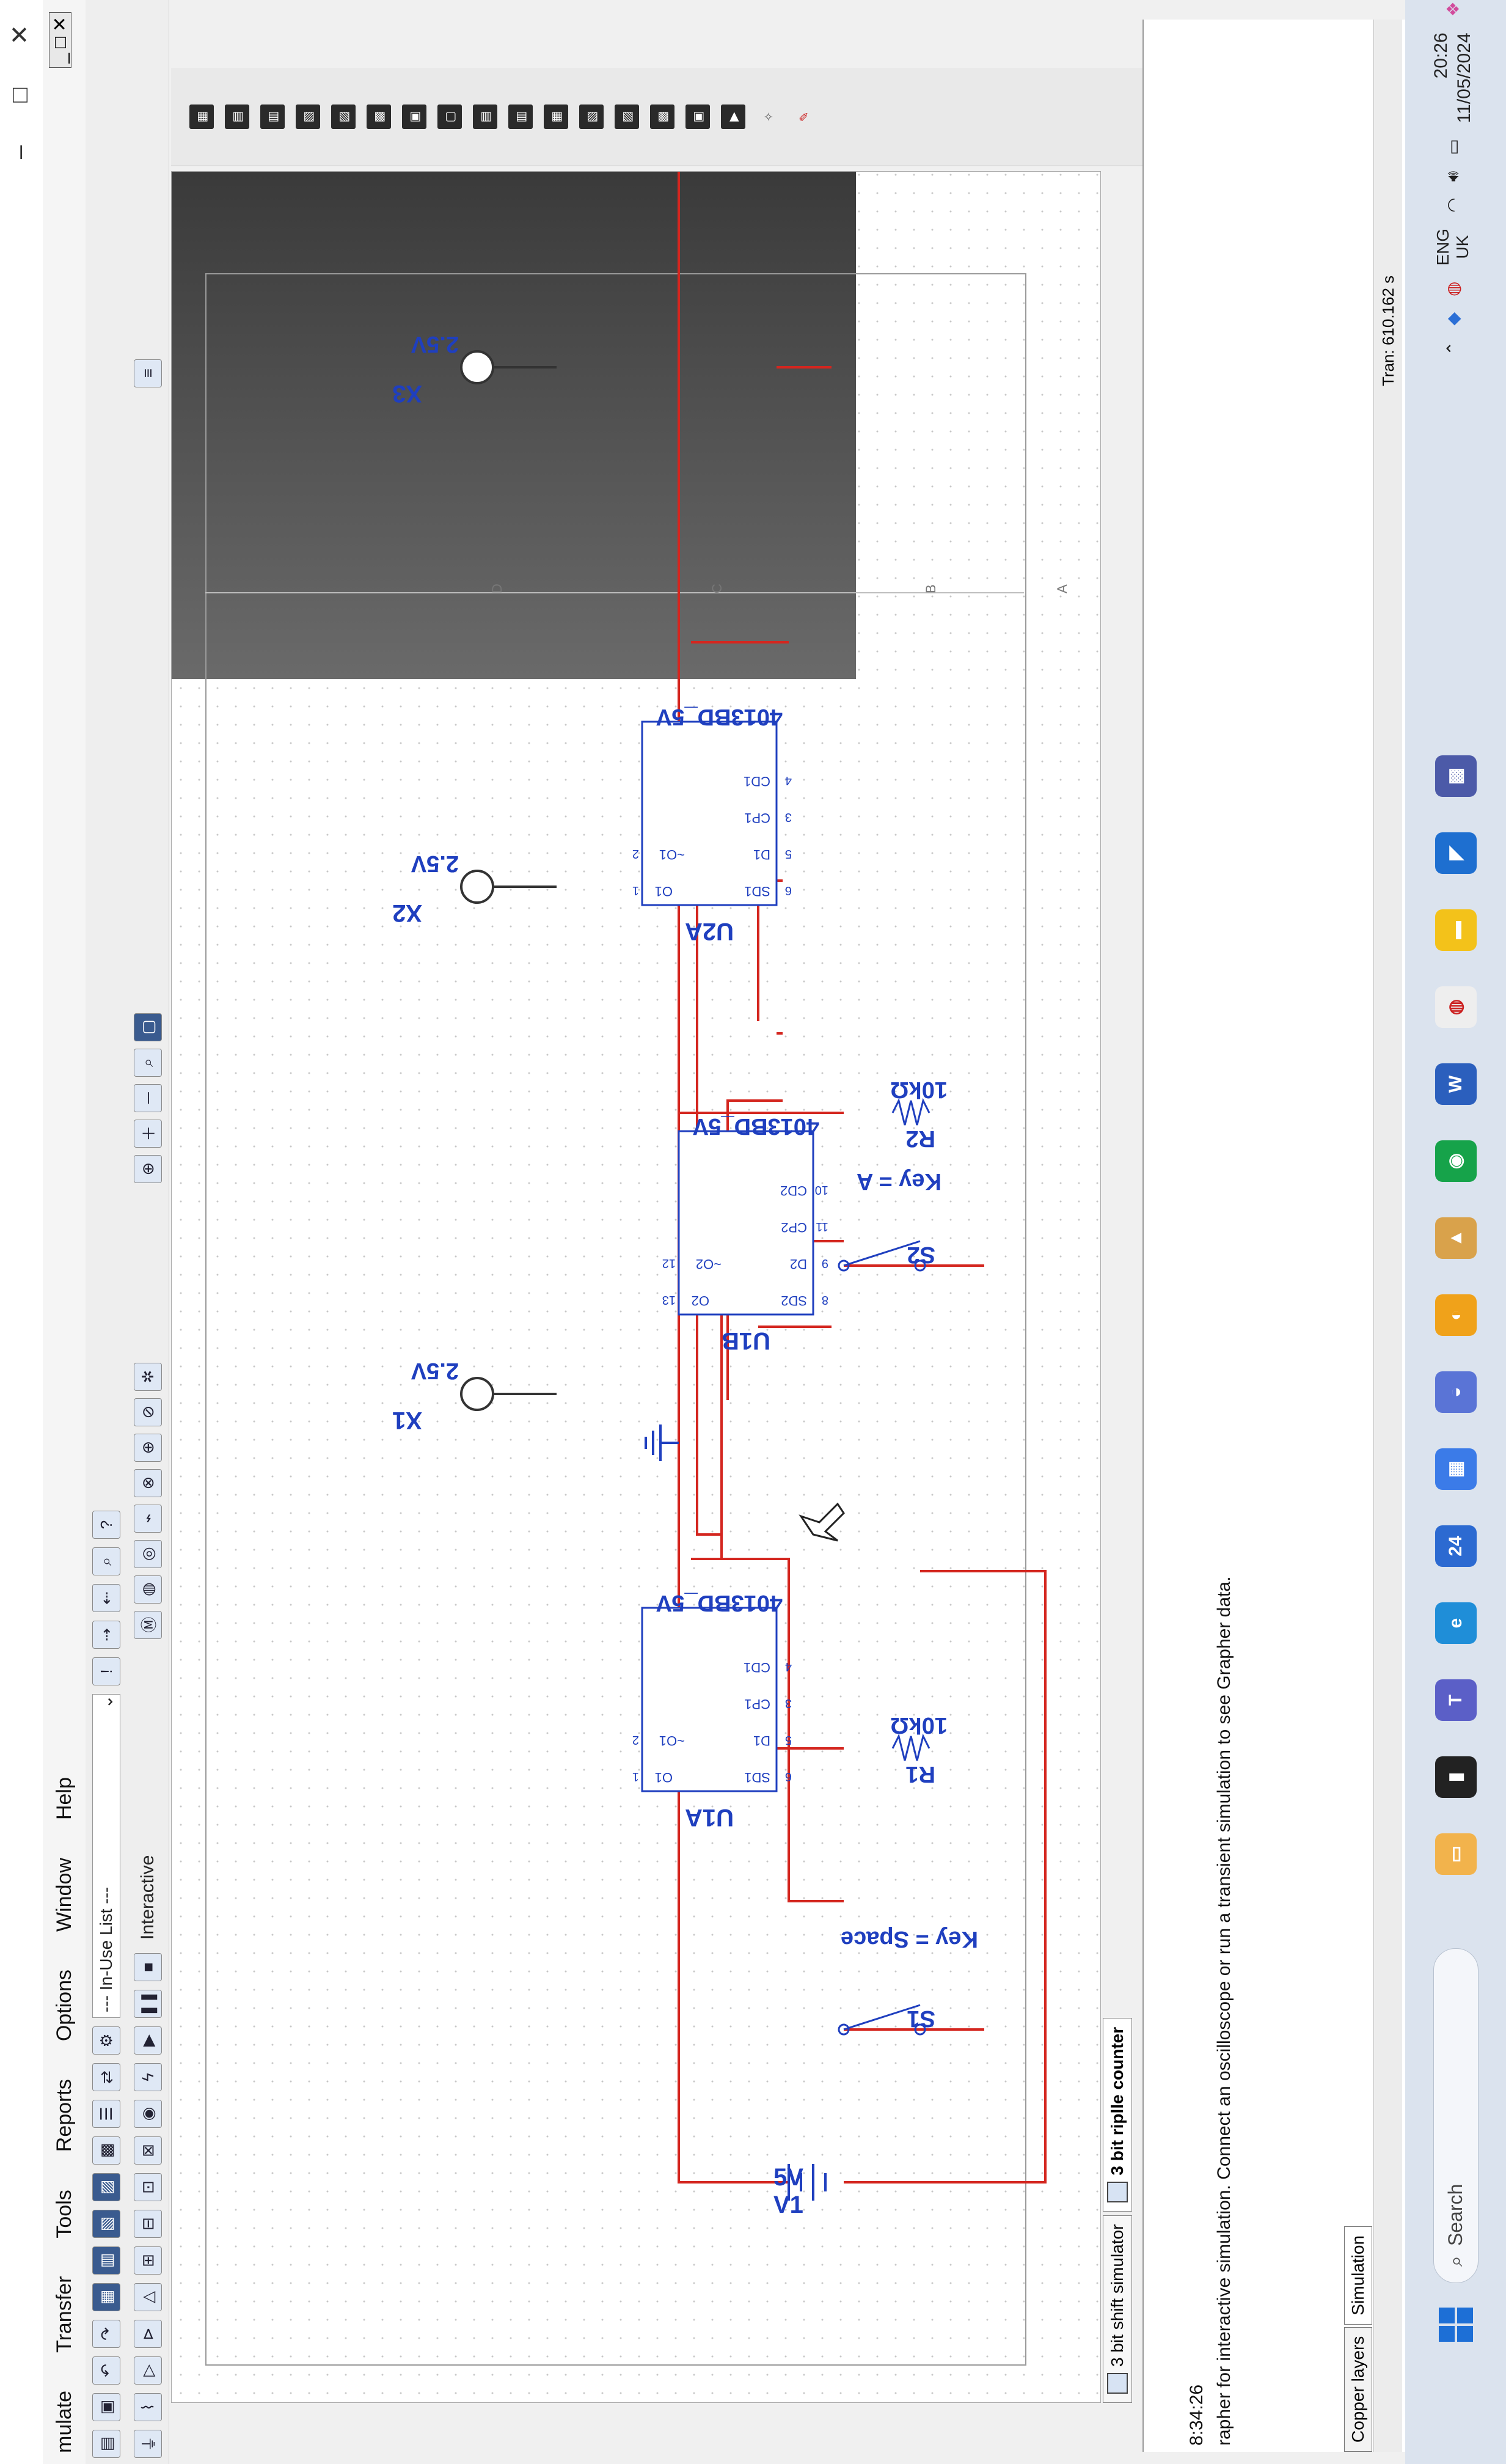 The height and width of the screenshot is (2464, 1506). What do you see at coordinates (1456, 1007) in the screenshot?
I see `chrome-icon: ◍` at bounding box center [1456, 1007].